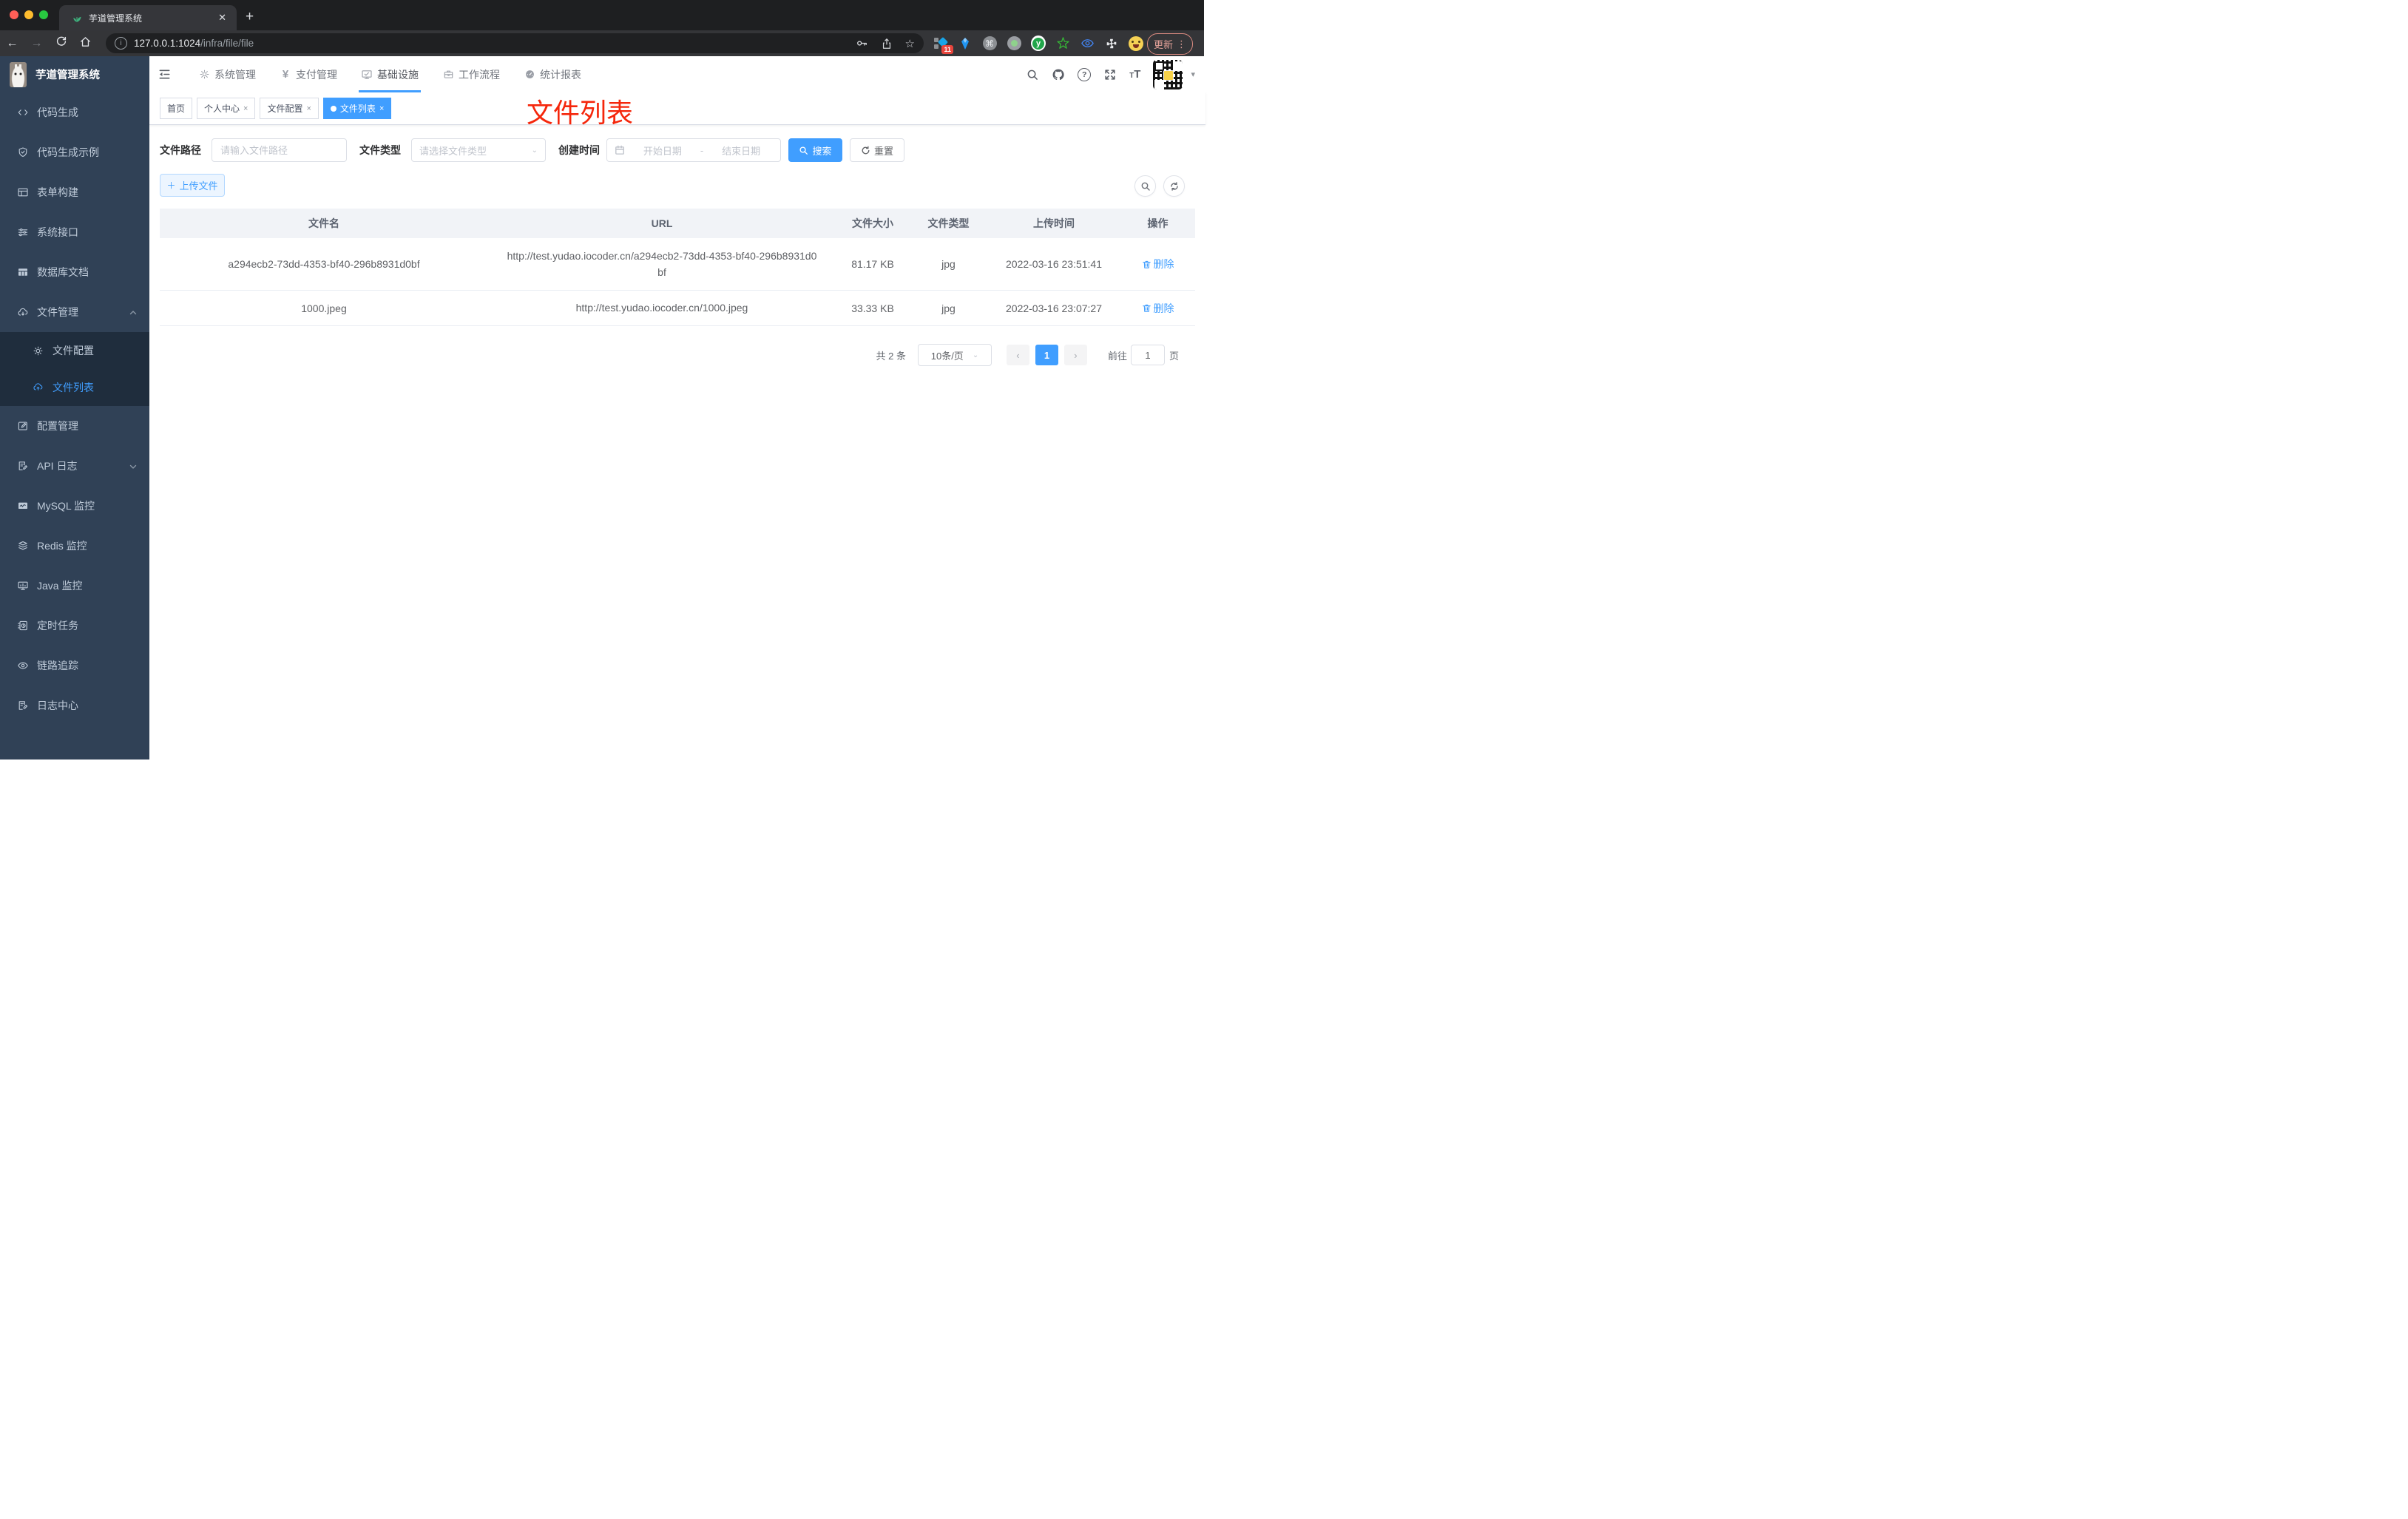  I want to click on sidebar-logo: 芋道管理系统, so click(74, 74).